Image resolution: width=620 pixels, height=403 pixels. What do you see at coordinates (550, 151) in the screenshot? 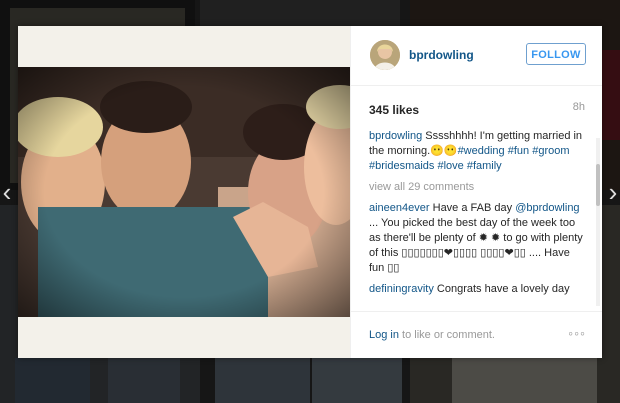
I see `hashtag-link: #groom` at bounding box center [550, 151].